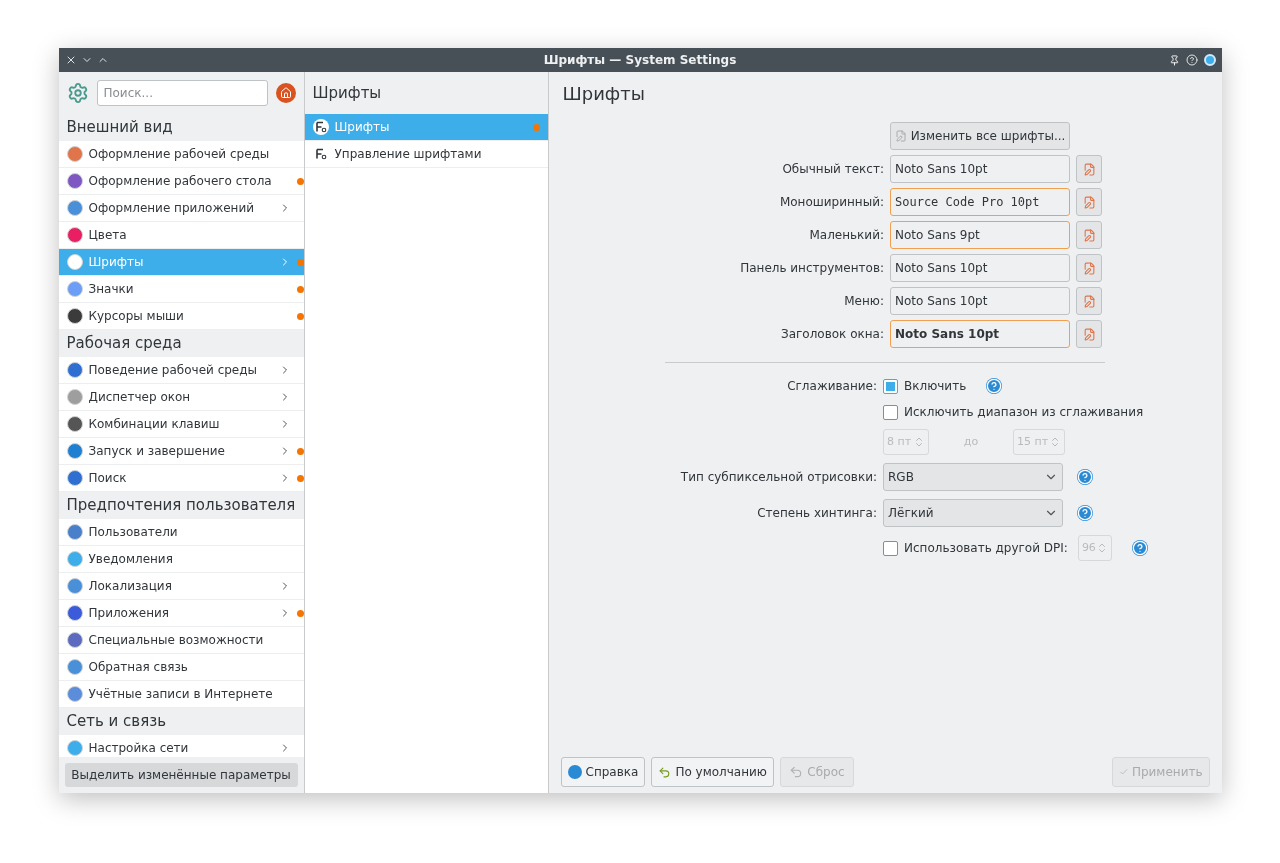 This screenshot has width=1280, height=863. What do you see at coordinates (136, 316) in the screenshot?
I see `item-label: Курсоры мыши` at bounding box center [136, 316].